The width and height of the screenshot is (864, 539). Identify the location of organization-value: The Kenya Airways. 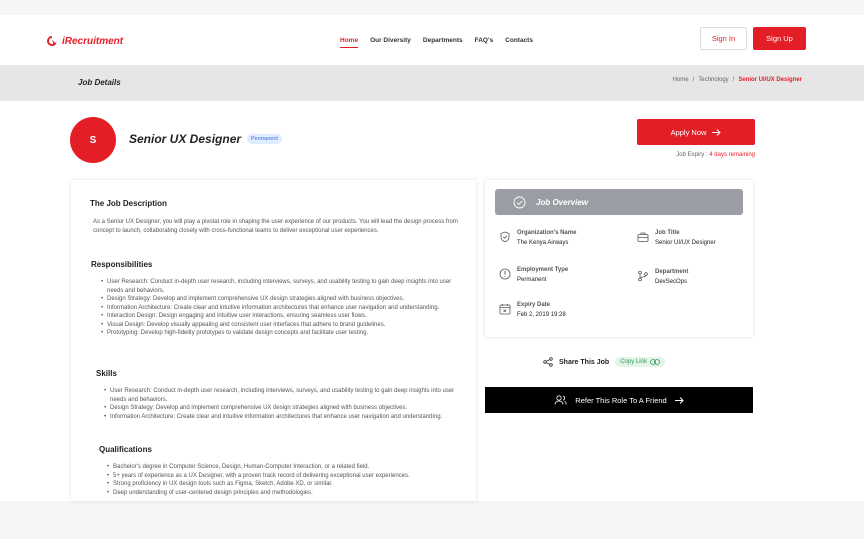
(543, 243).